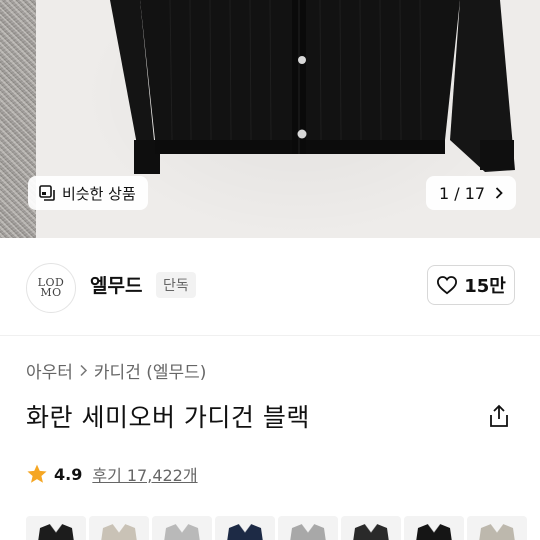 The image size is (540, 540). What do you see at coordinates (37, 473) in the screenshot?
I see `star-icon` at bounding box center [37, 473].